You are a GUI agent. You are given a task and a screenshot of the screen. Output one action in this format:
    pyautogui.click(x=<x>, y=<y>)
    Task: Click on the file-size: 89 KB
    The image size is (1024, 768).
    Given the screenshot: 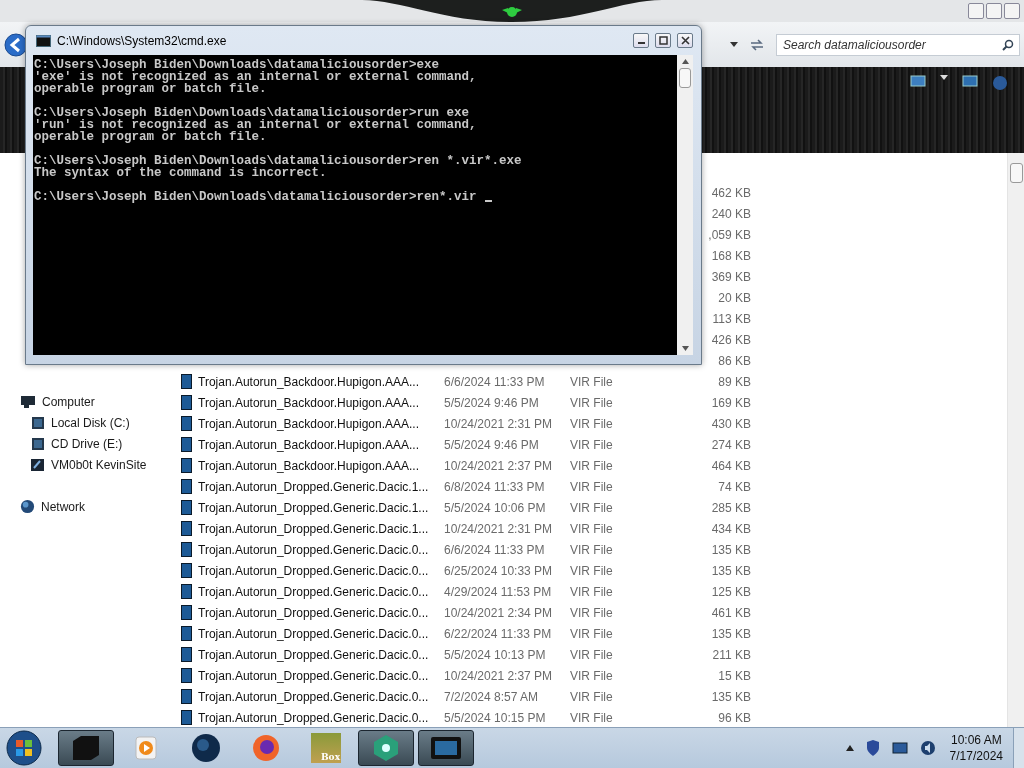 What is the action you would take?
    pyautogui.click(x=734, y=381)
    